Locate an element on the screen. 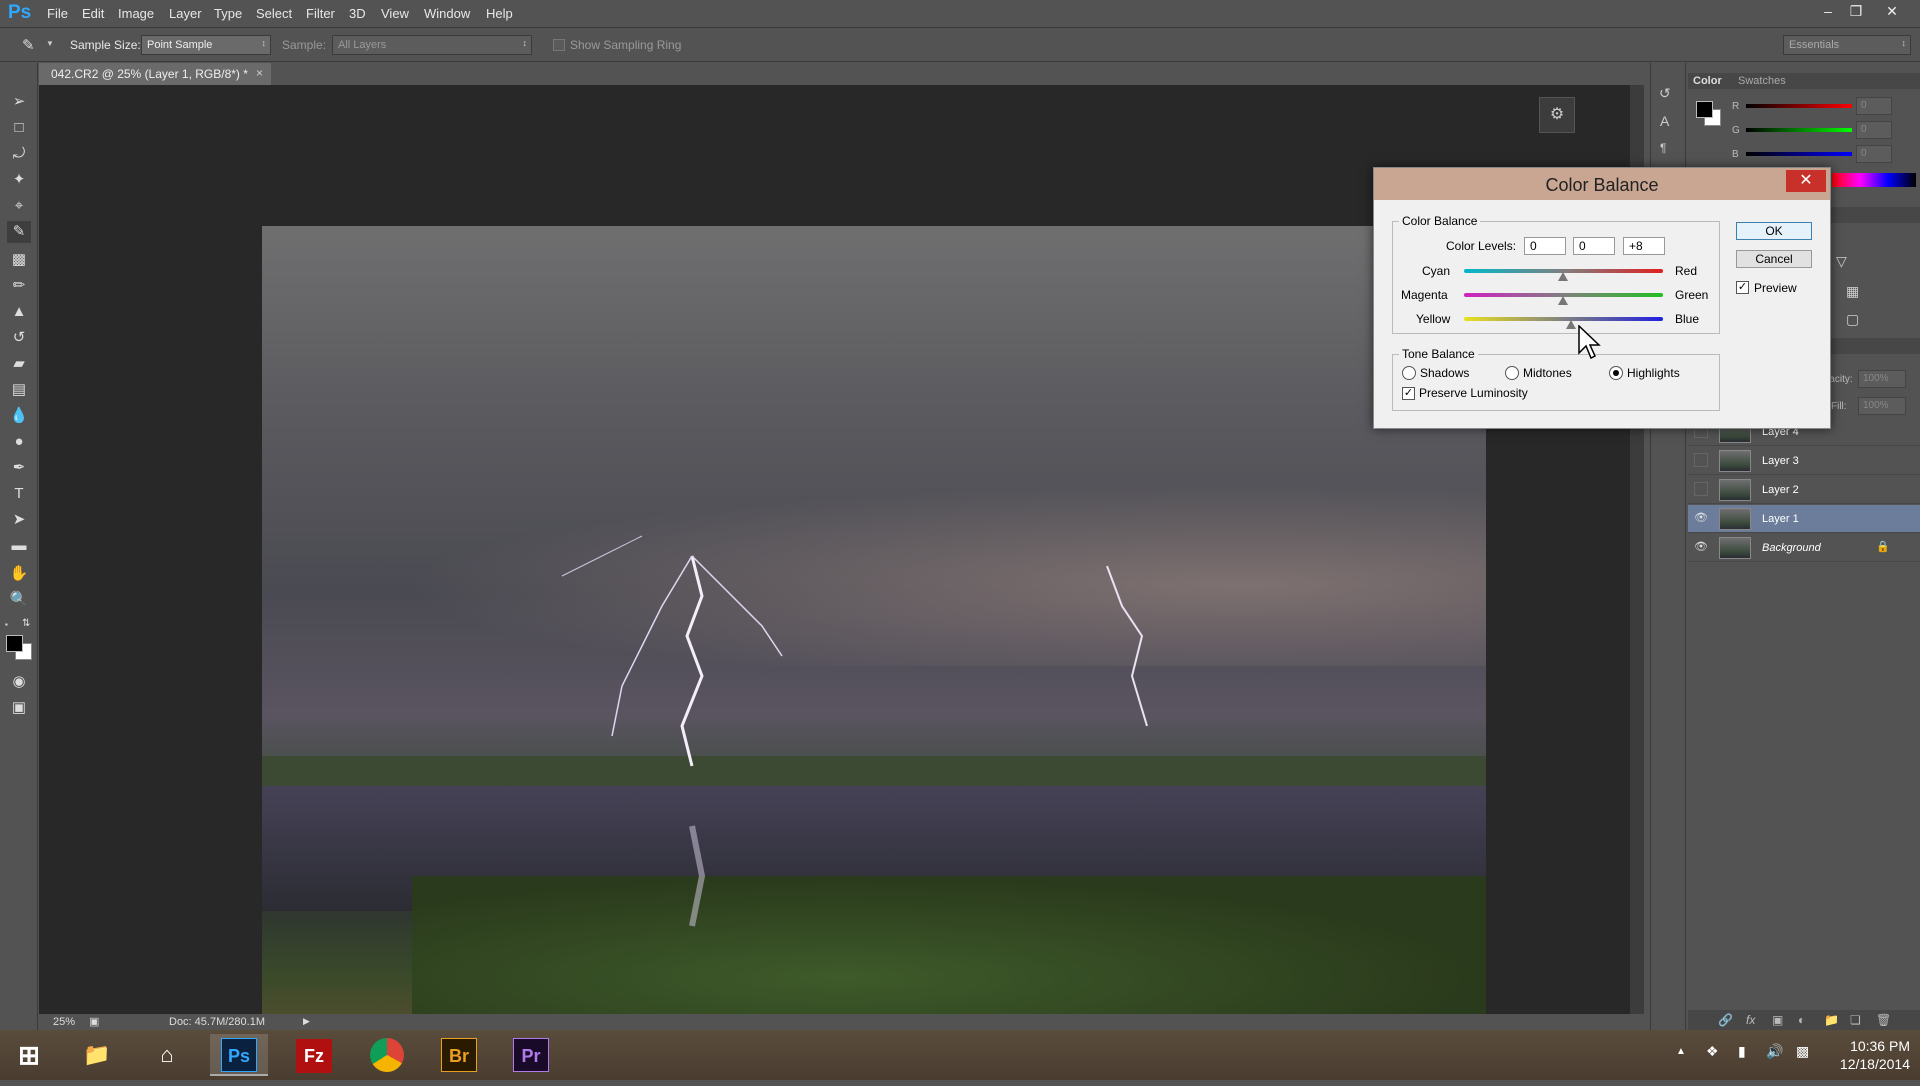 The image size is (1920, 1086). folder-icon: 📁 is located at coordinates (1831, 1020).